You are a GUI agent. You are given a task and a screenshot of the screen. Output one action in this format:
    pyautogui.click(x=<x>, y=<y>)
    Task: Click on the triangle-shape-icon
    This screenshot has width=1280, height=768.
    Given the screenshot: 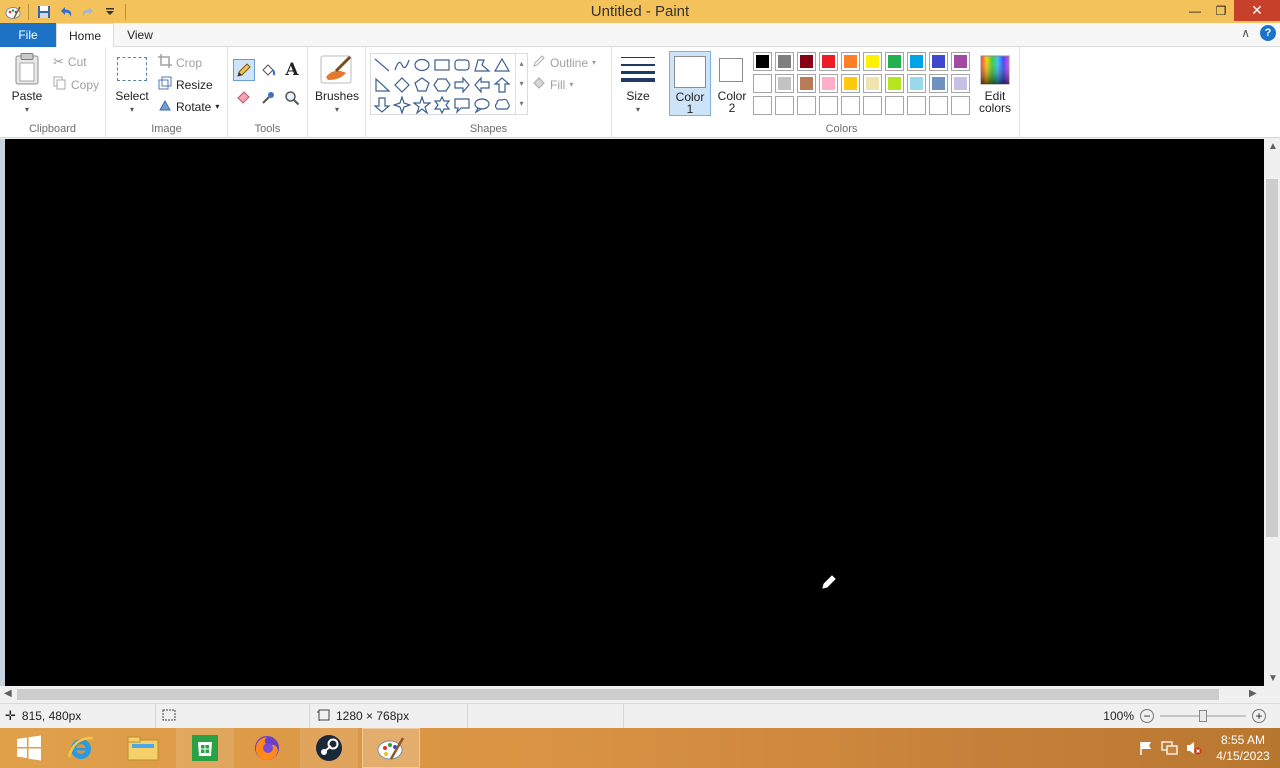 What is the action you would take?
    pyautogui.click(x=502, y=65)
    